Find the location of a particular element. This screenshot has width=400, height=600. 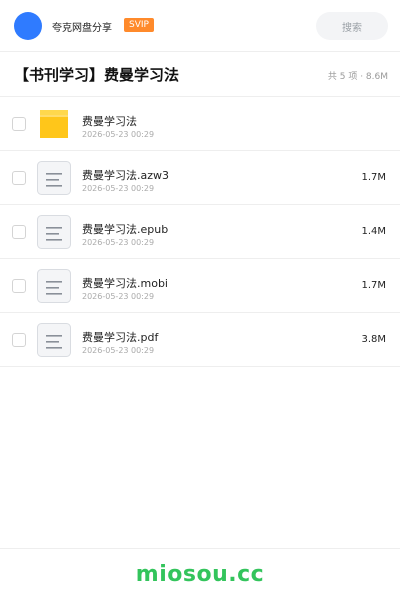

list-item: 费曼学习法.pdf 2026-05-23 00:29 3.8M is located at coordinates (200, 340).